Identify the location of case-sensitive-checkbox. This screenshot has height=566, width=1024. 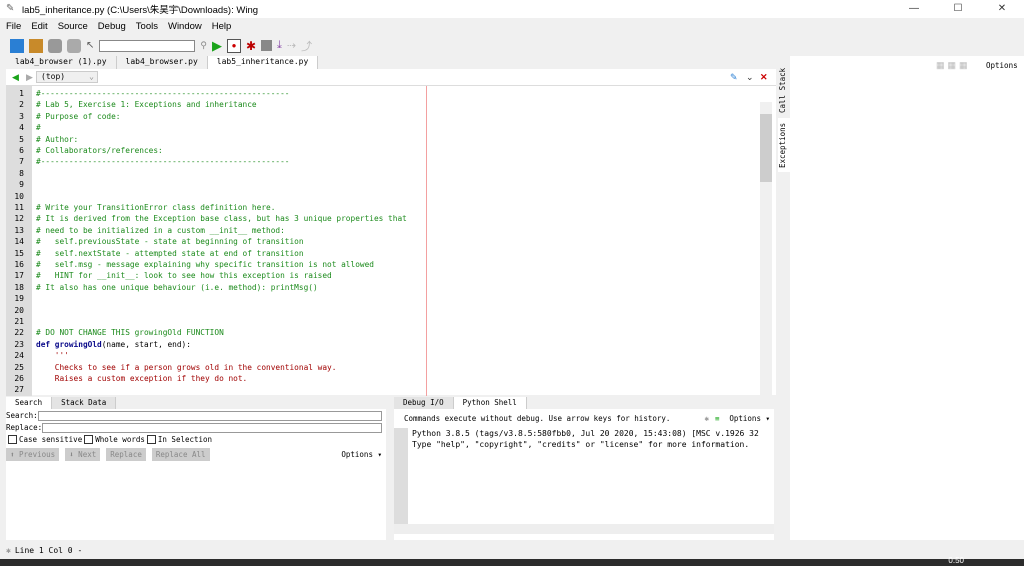
(12, 439).